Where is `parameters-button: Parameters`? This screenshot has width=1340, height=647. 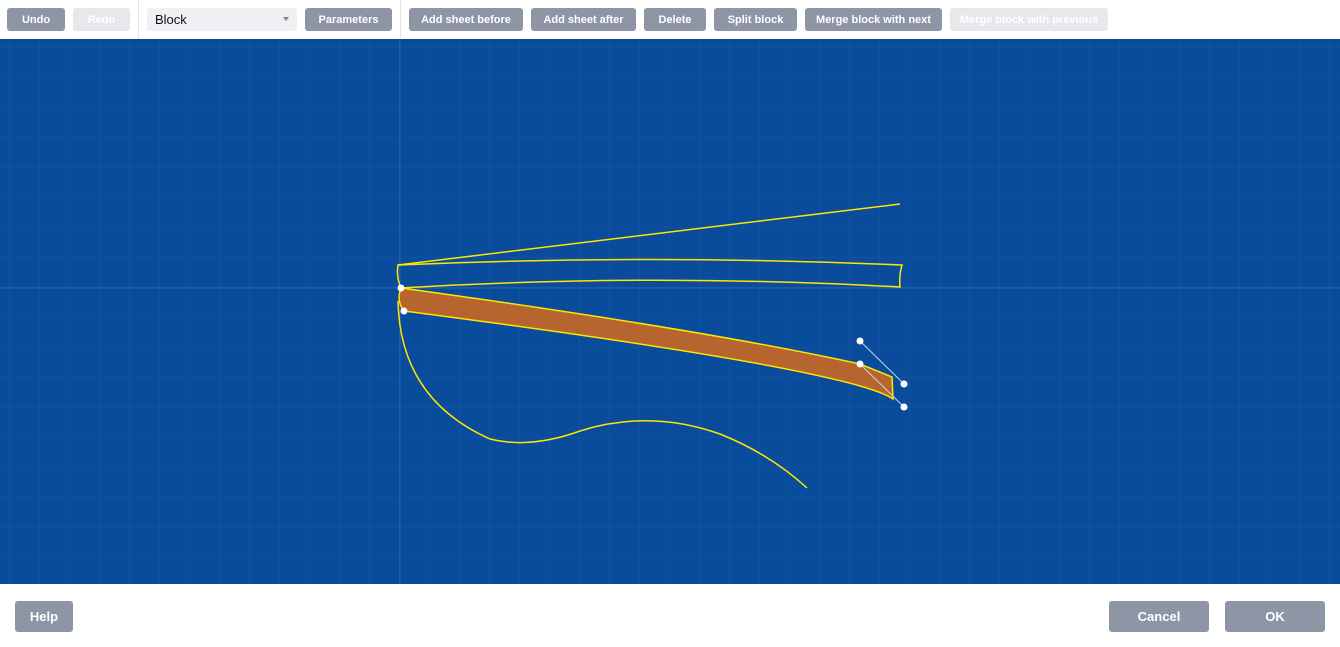
parameters-button: Parameters is located at coordinates (348, 19).